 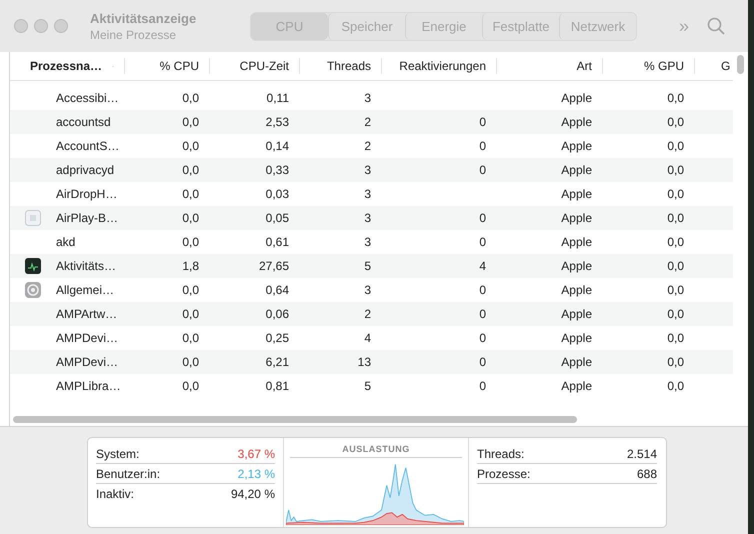 I want to click on stat-label: System:, so click(x=118, y=453).